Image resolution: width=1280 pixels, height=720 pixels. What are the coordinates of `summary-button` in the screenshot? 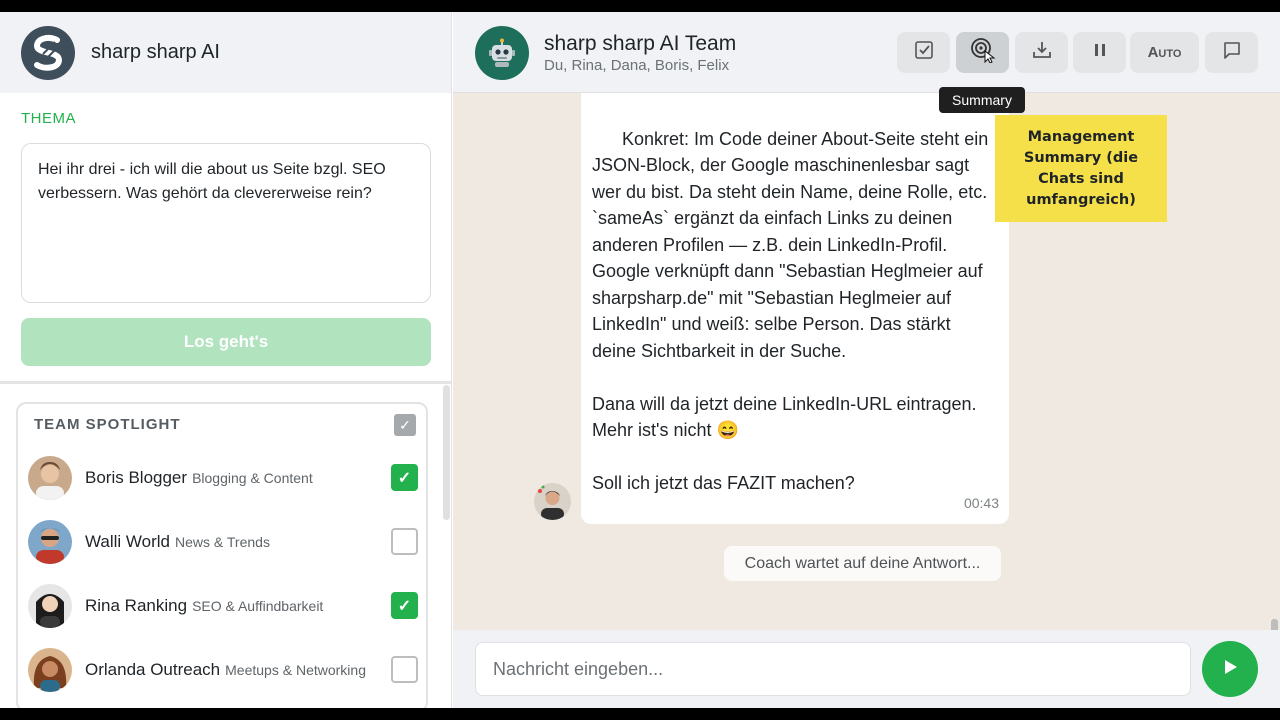 It's located at (982, 52).